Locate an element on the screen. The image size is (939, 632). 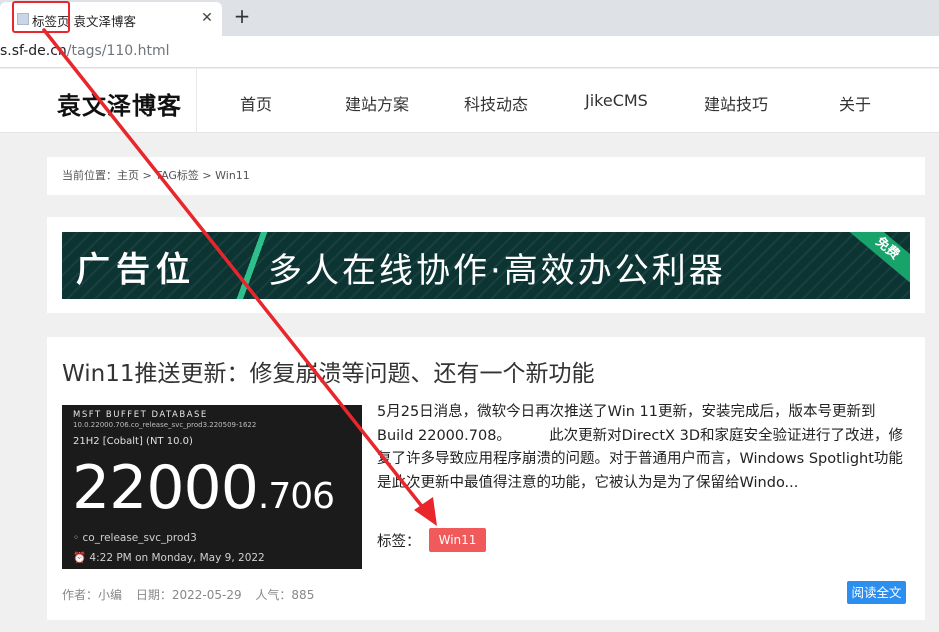
ad-separator is located at coordinates (252, 265).